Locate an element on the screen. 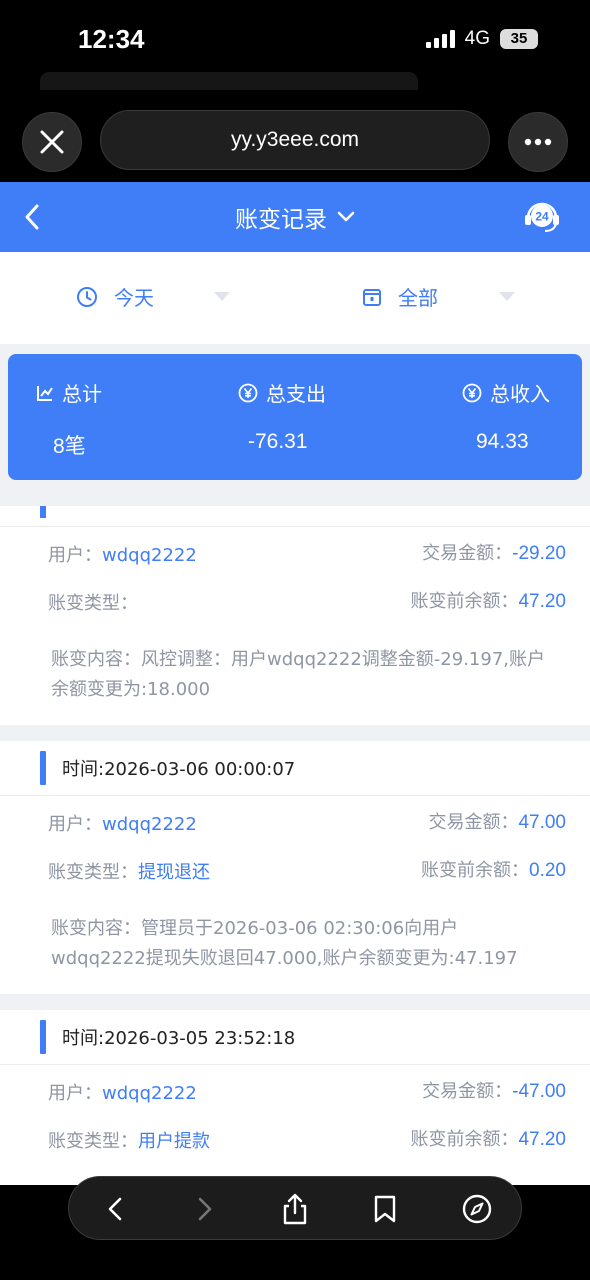 The image size is (590, 1280). record-time: 时间:2026-03-06 00:00:07 is located at coordinates (179, 769).